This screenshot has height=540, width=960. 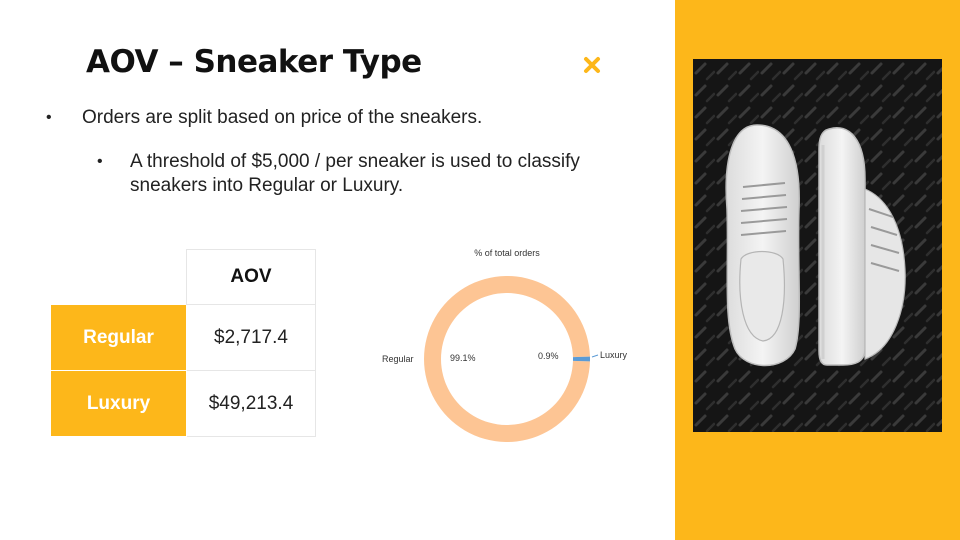 What do you see at coordinates (398, 359) in the screenshot?
I see `slice-label-regular: Regular` at bounding box center [398, 359].